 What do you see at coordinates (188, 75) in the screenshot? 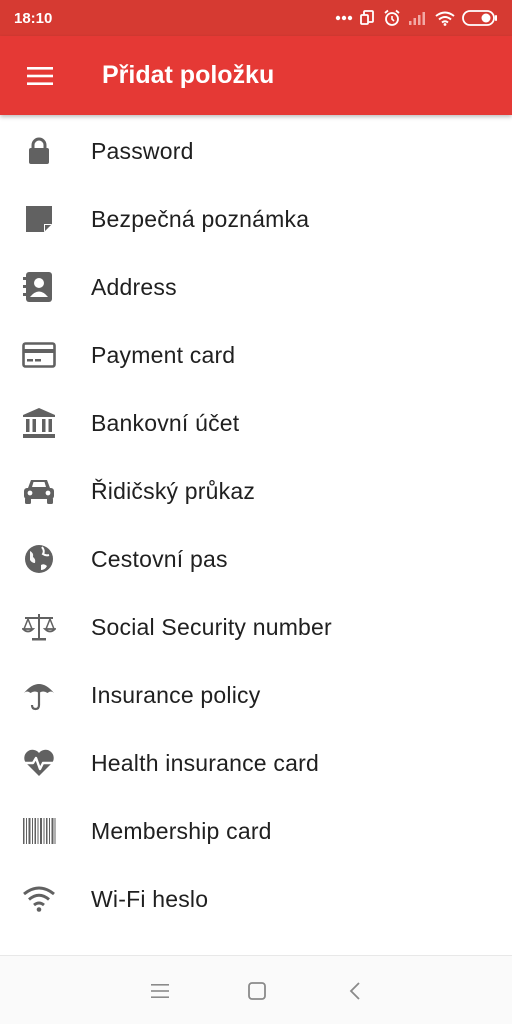
I see `page-title: Přidat položku` at bounding box center [188, 75].